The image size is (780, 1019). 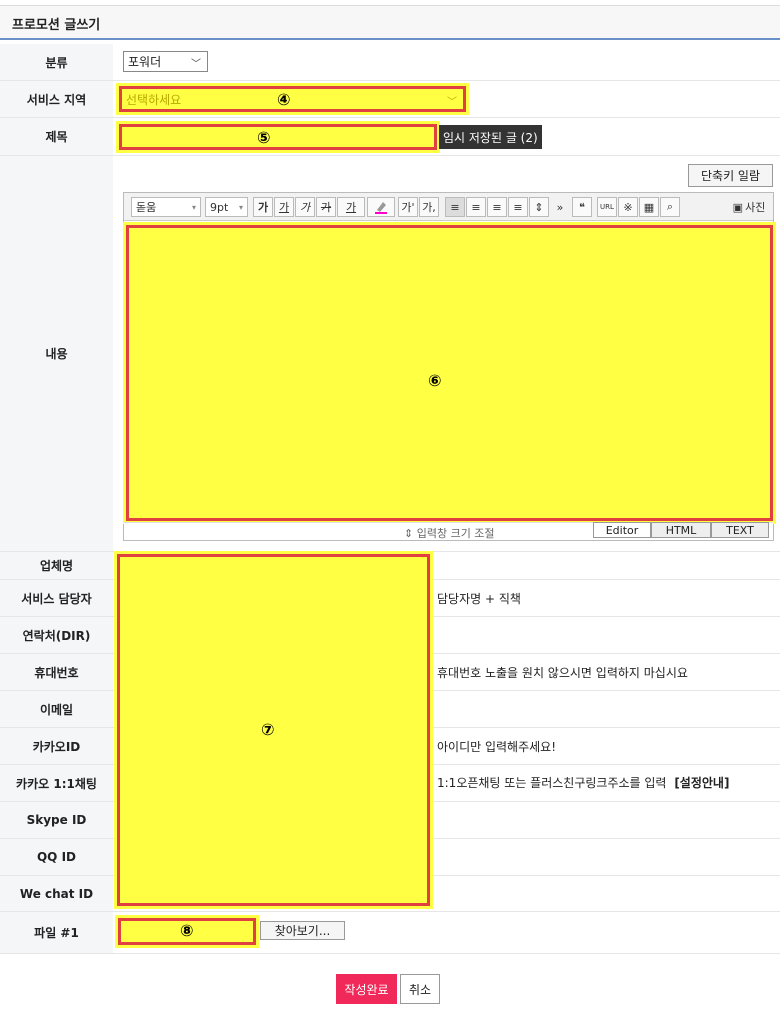 I want to click on marker-6: ⑥, so click(x=435, y=380).